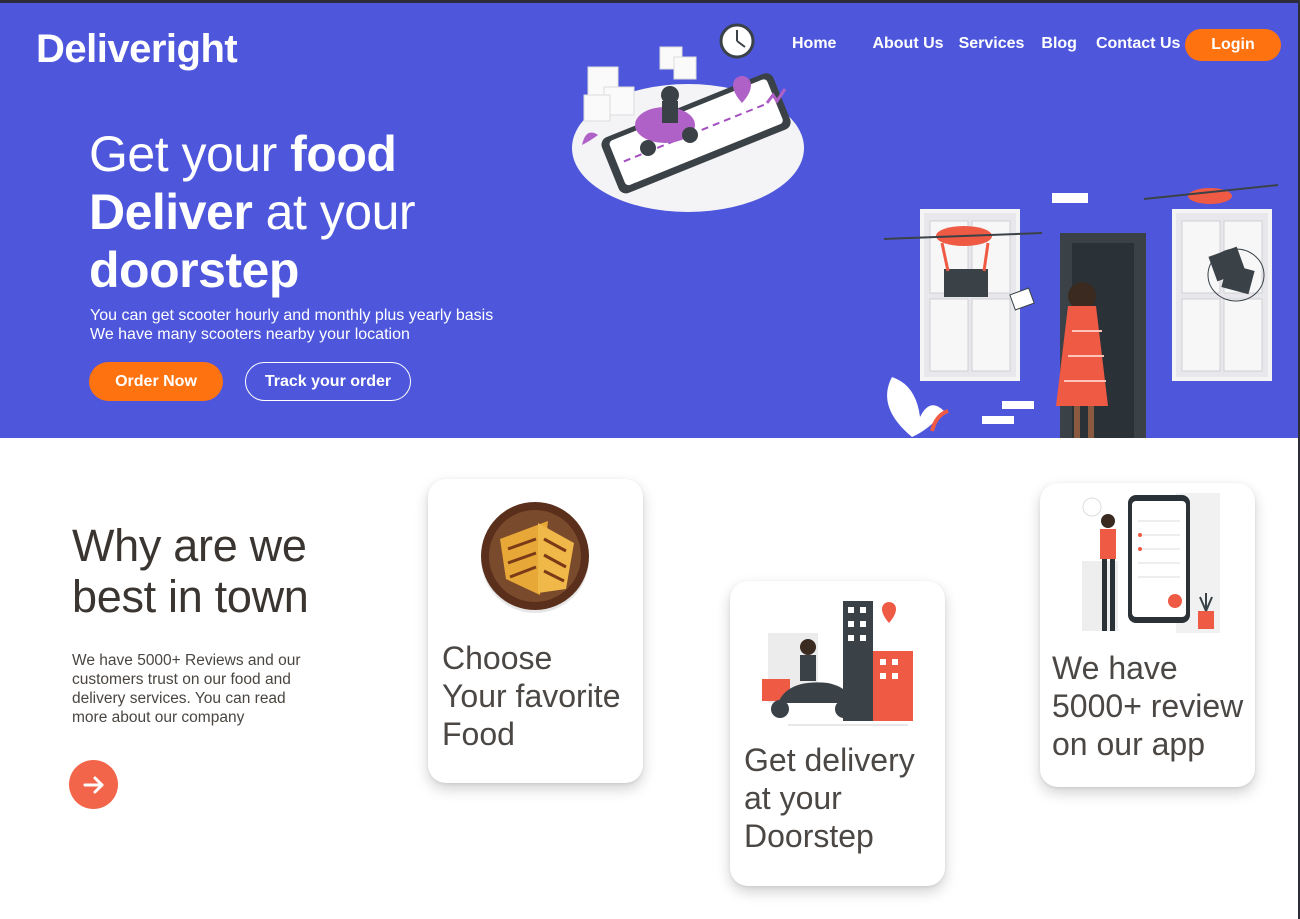 The height and width of the screenshot is (919, 1300). Describe the element at coordinates (190, 571) in the screenshot. I see `why-title: Why are we best in town` at that location.